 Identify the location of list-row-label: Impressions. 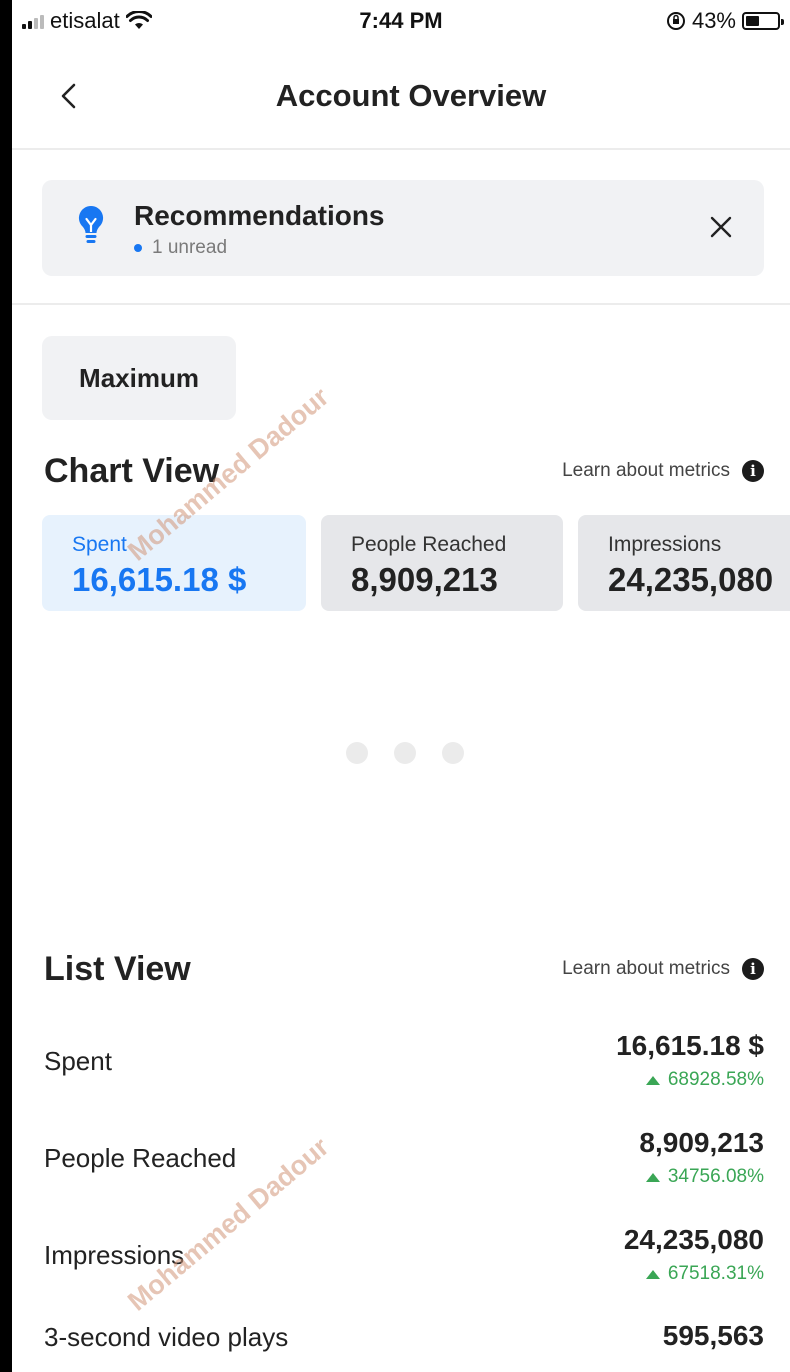
(114, 1255).